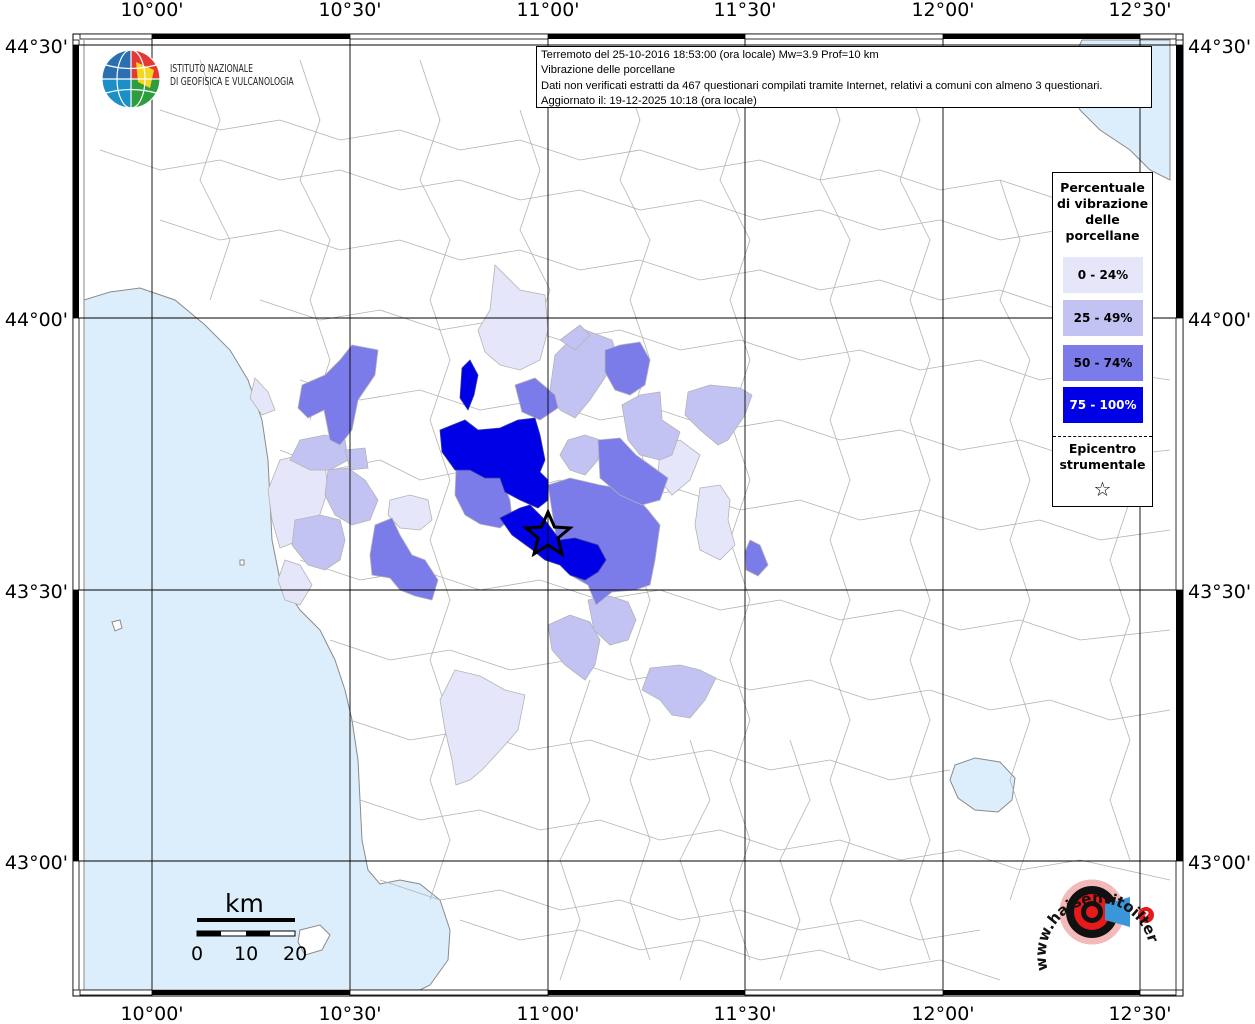 This screenshot has height=1024, width=1255. Describe the element at coordinates (197, 954) in the screenshot. I see `scale-label: 0` at that location.